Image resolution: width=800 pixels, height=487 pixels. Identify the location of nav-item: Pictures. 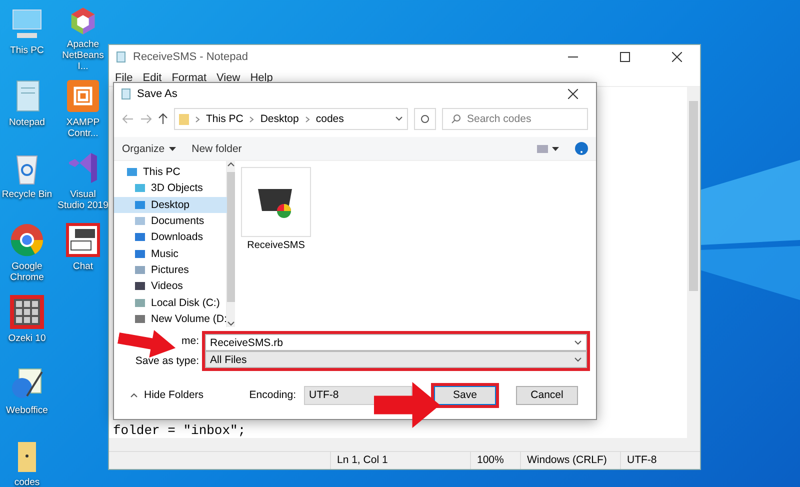
(170, 270).